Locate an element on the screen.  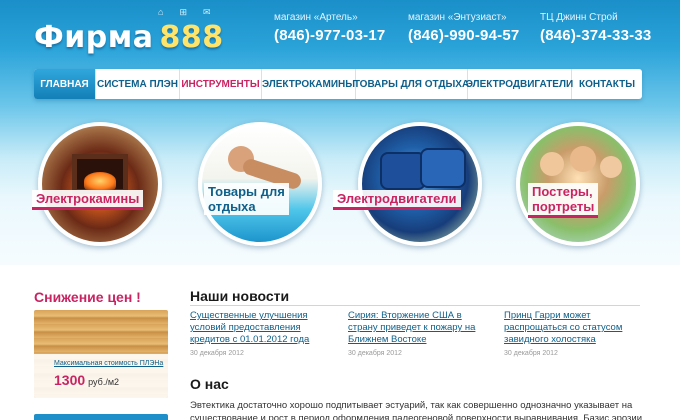
nav-item-tools: ИНСТРУМЕНТЫ is located at coordinates (221, 84).